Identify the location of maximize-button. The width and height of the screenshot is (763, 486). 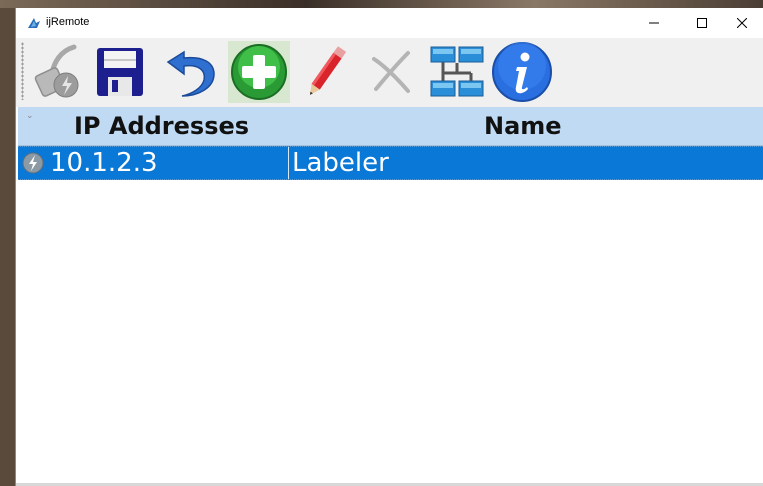
(702, 23).